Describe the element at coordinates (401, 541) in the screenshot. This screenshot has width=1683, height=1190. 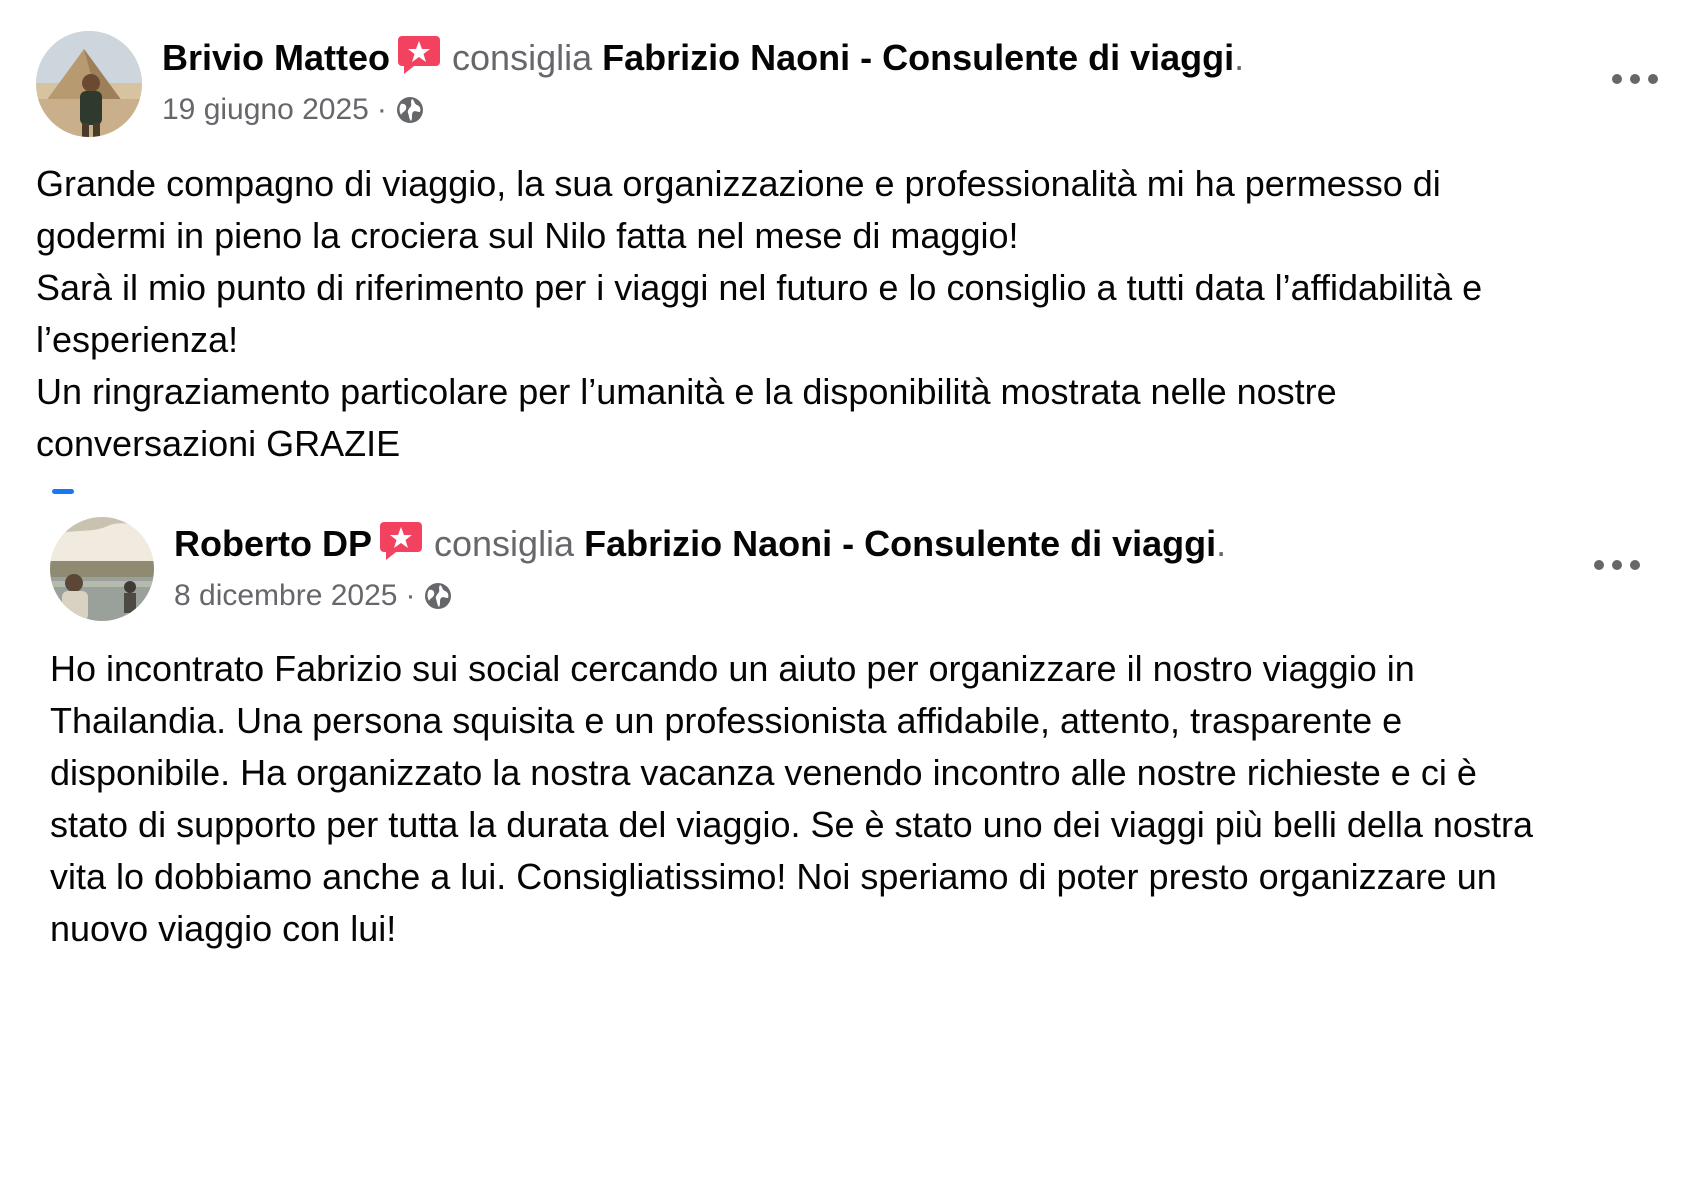
I see `recommend-star-icon` at that location.